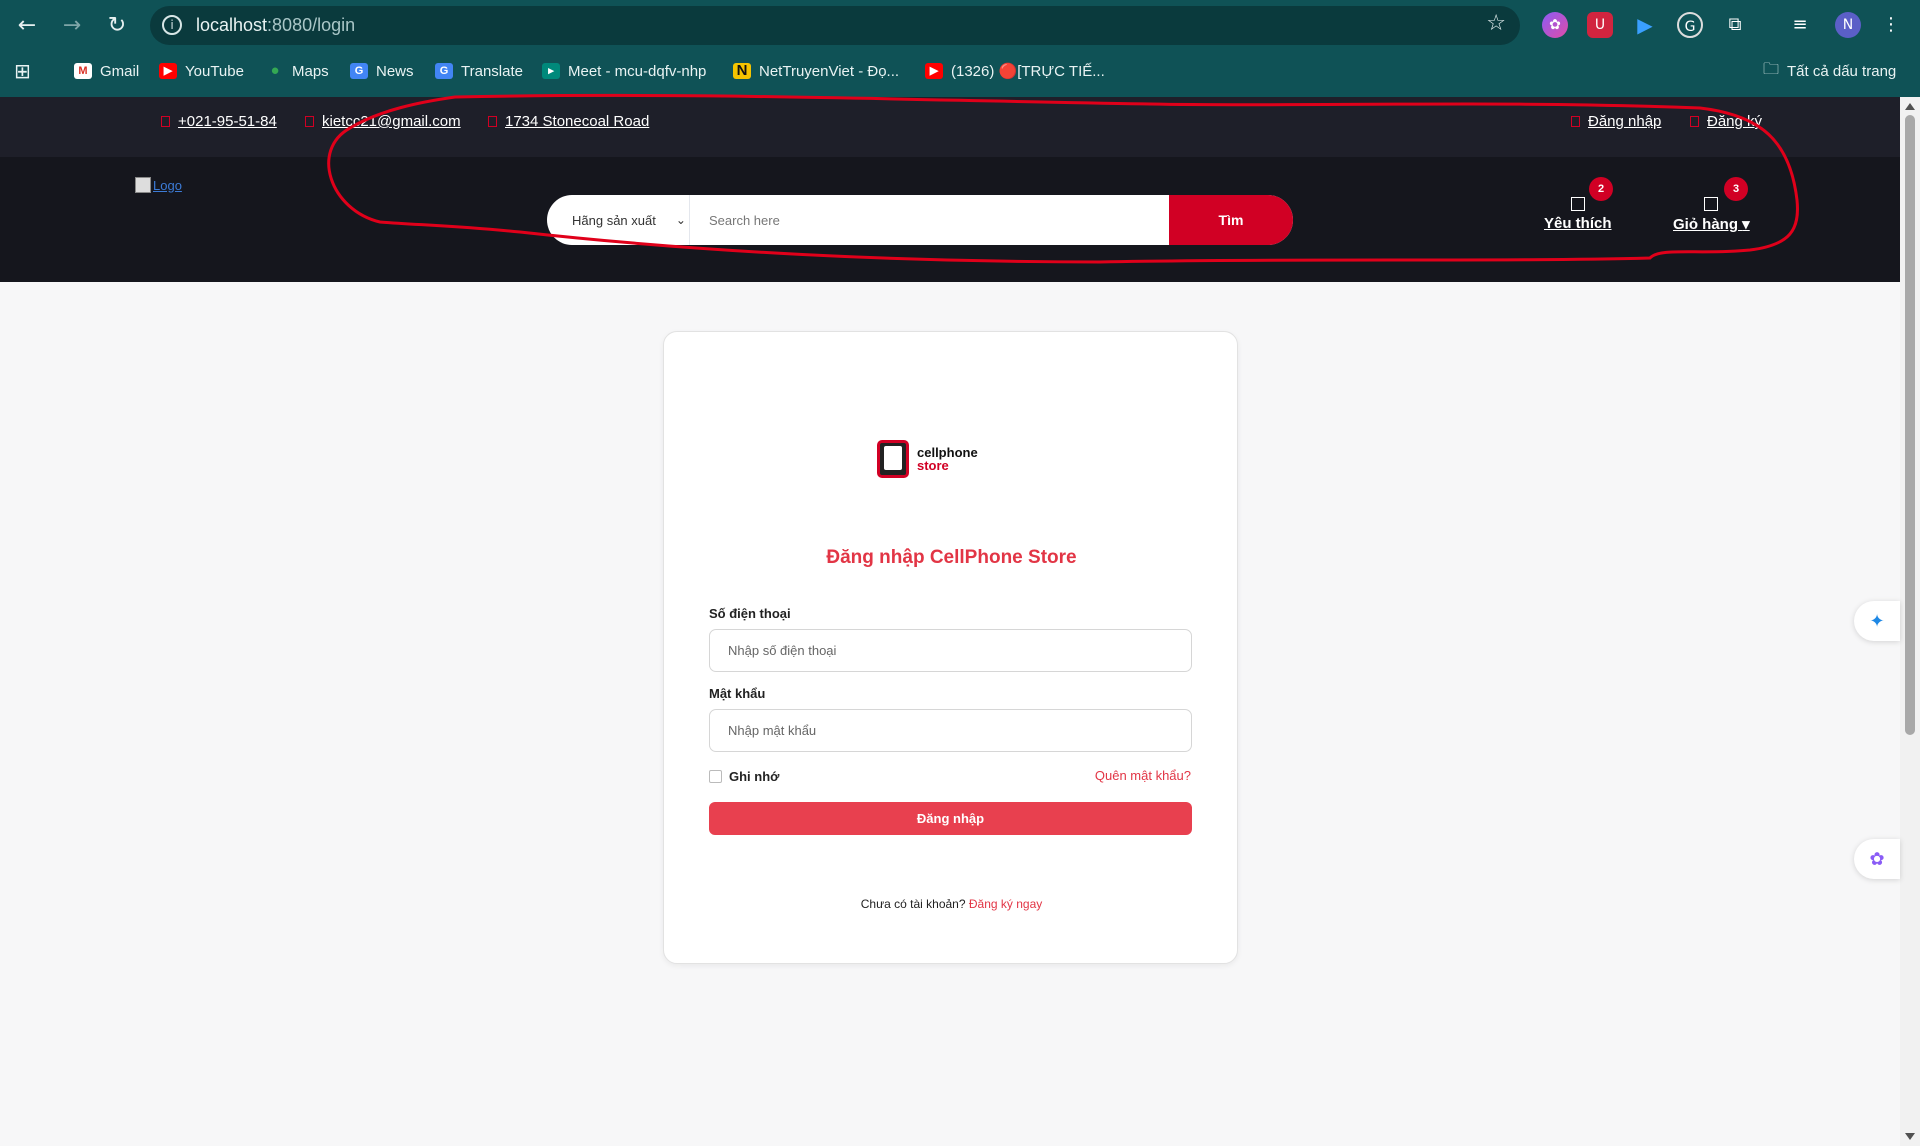 The image size is (1920, 1146). What do you see at coordinates (1877, 621) in the screenshot?
I see `ai-assistant-widget-icon: ✦` at bounding box center [1877, 621].